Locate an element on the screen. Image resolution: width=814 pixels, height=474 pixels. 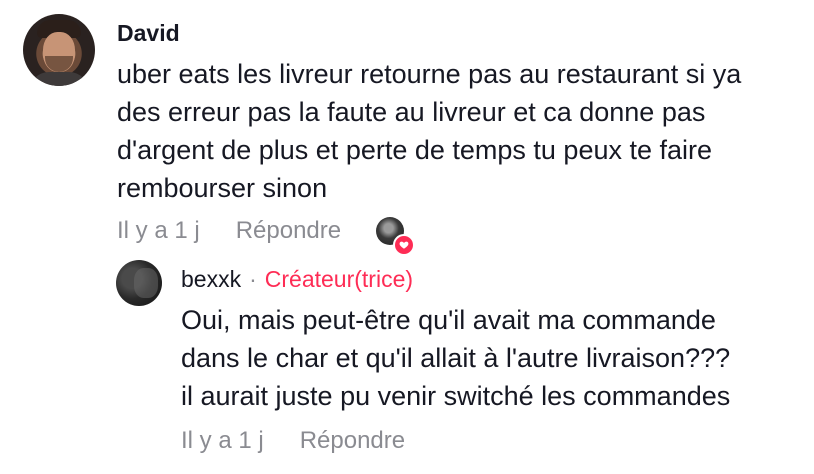
reply-author-row: bexxk · Créateur(trice) is located at coordinates (297, 279).